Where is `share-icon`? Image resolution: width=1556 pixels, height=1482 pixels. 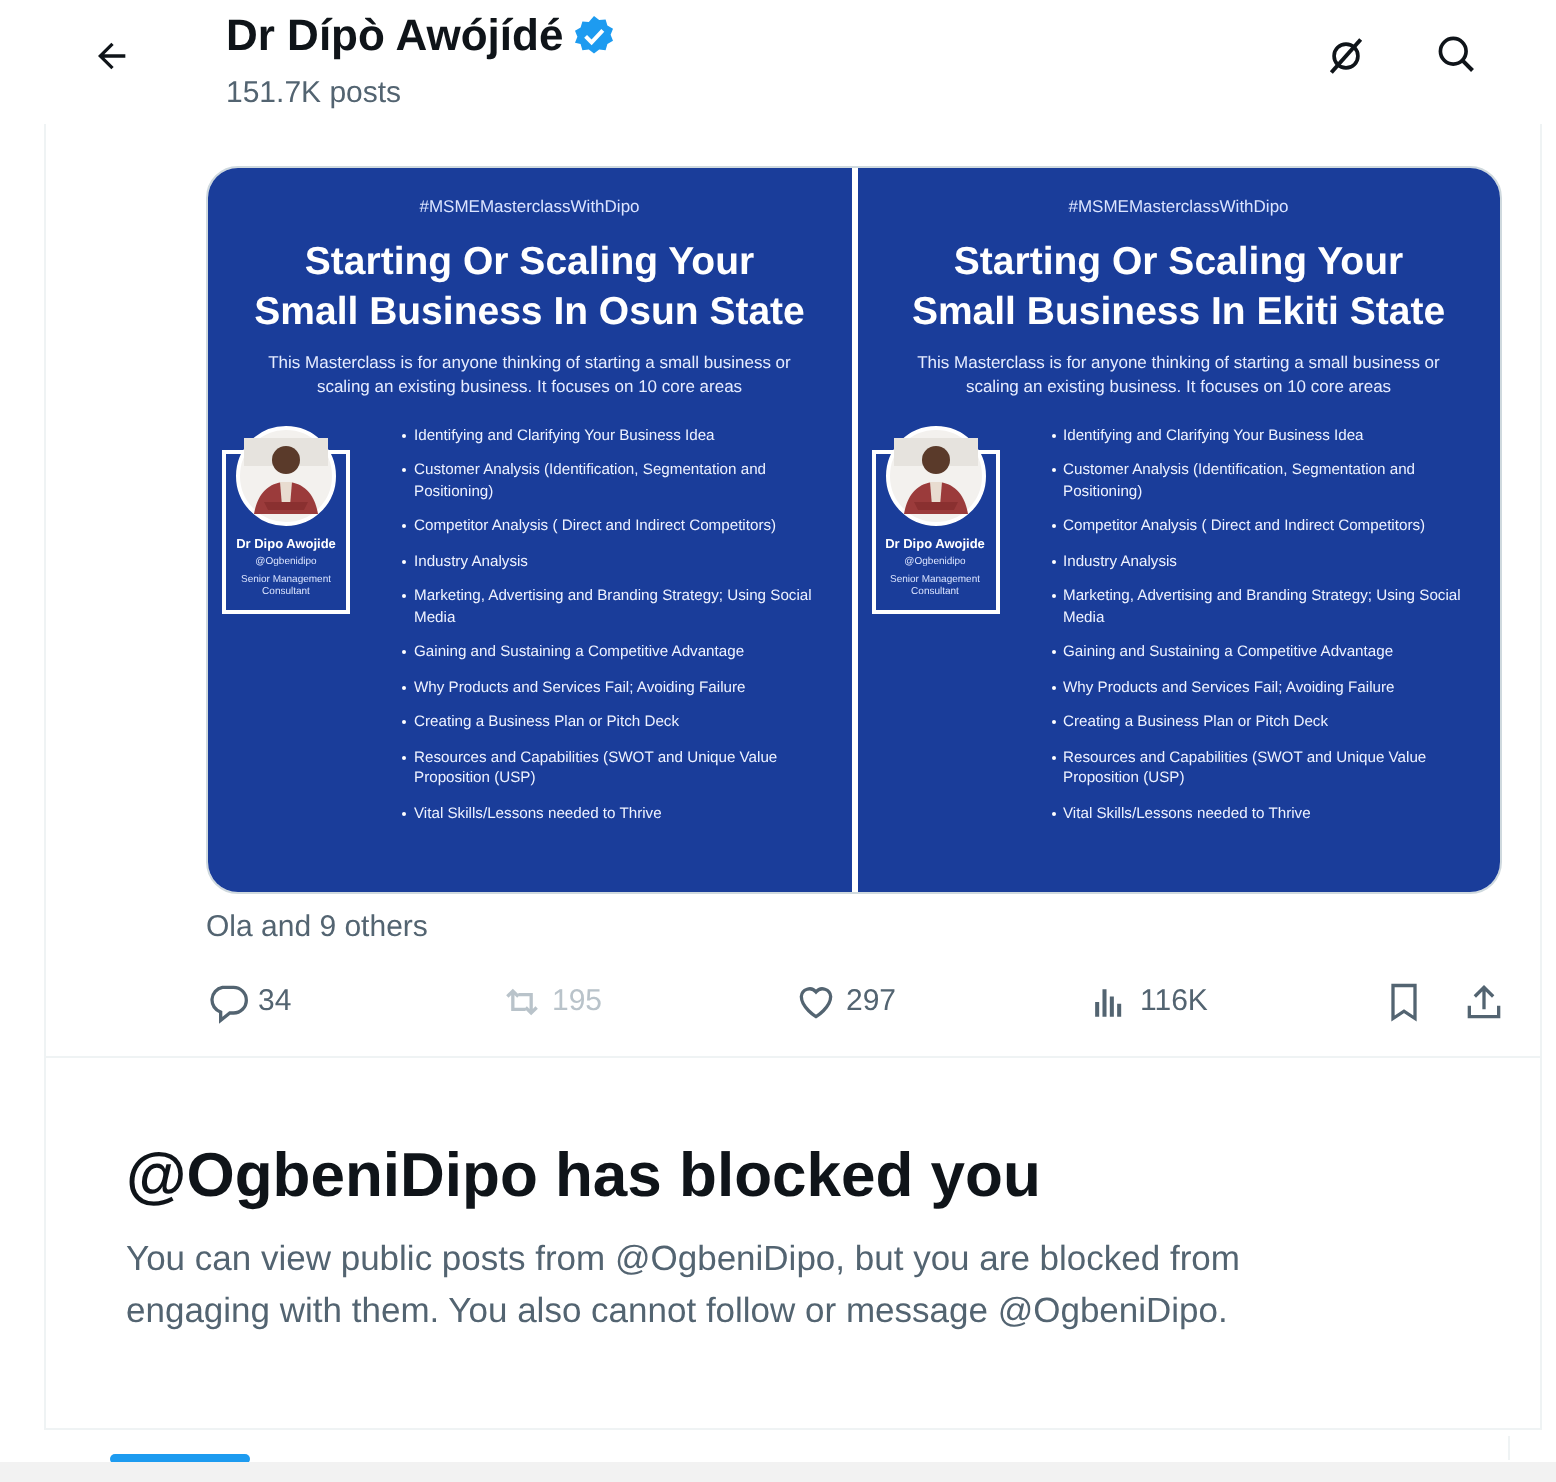 share-icon is located at coordinates (1484, 1002).